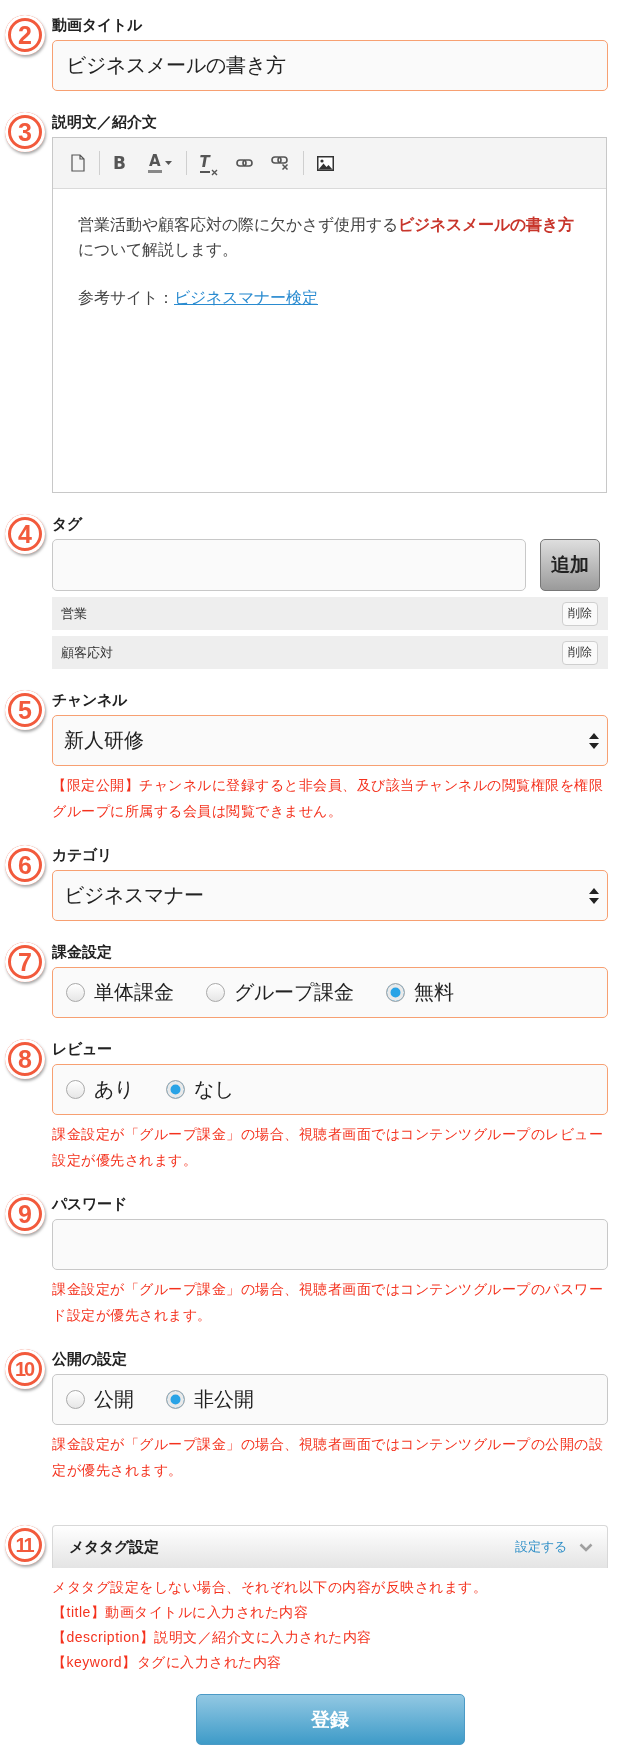 The height and width of the screenshot is (1754, 620). What do you see at coordinates (212, 1637) in the screenshot?
I see `note-text: 【description】説明文／紹介文に入力された内容` at bounding box center [212, 1637].